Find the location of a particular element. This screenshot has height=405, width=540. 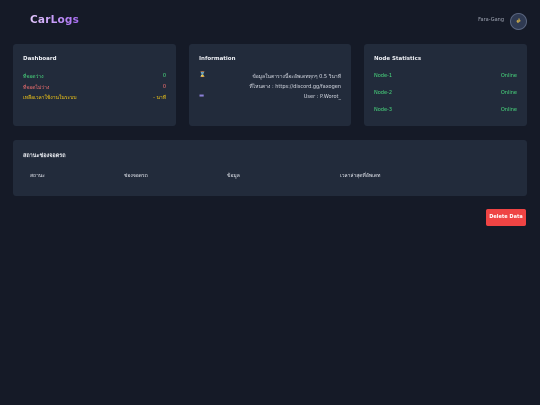

node-row: Node-3 Online is located at coordinates (445, 111).